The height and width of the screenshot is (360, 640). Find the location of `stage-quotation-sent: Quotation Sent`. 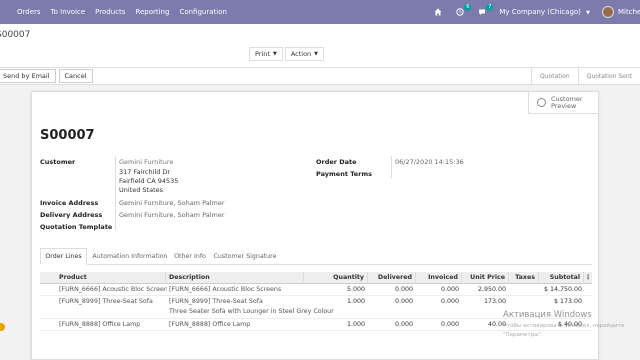

stage-quotation-sent: Quotation Sent is located at coordinates (608, 76).